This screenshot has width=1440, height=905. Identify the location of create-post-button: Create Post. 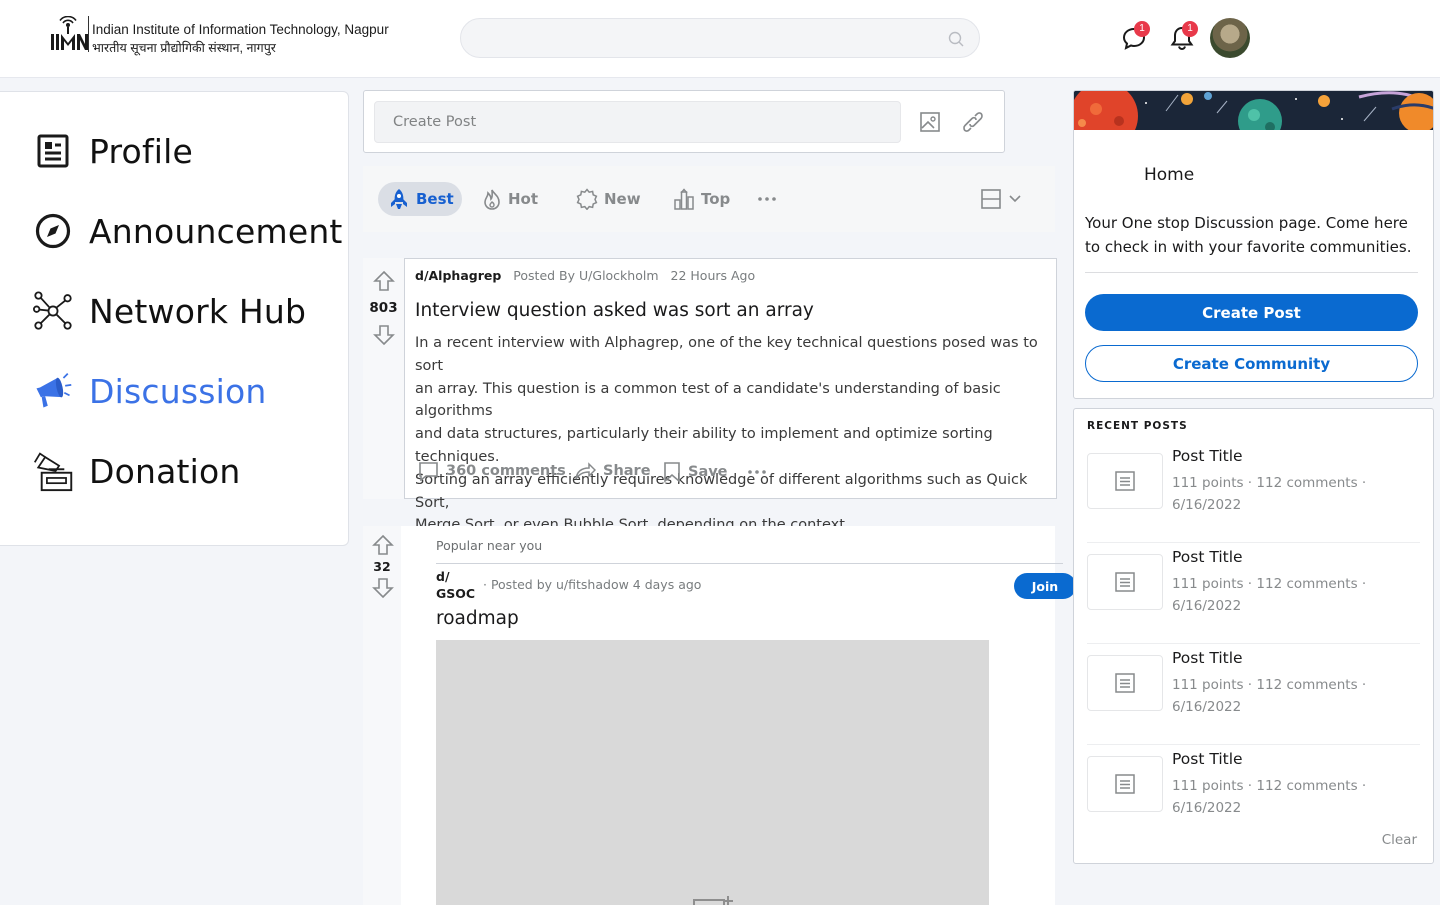
(1251, 312).